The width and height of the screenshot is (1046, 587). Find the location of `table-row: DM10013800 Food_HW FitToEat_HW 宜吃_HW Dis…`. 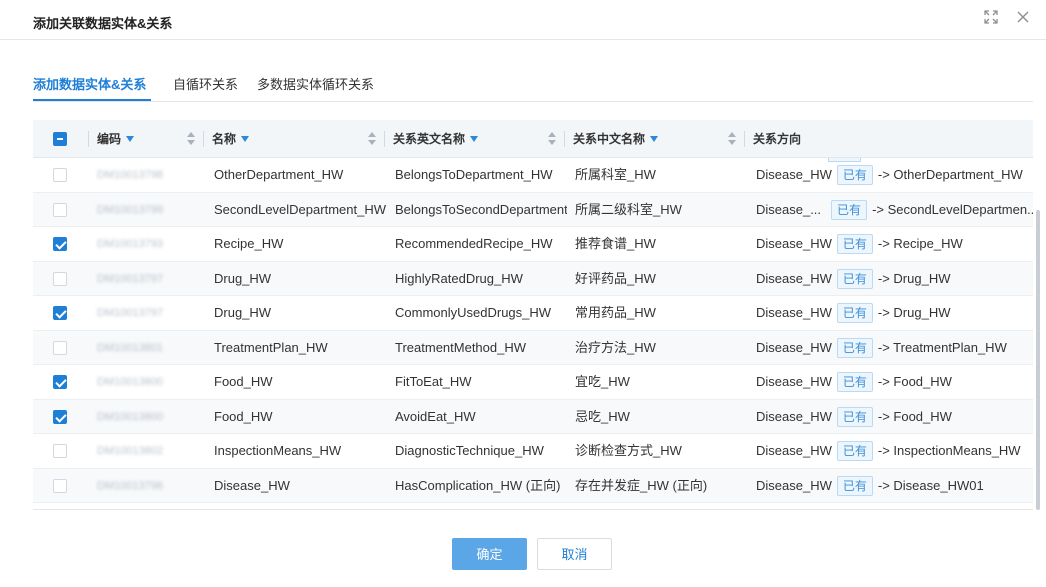

table-row: DM10013800 Food_HW FitToEat_HW 宜吃_HW Dis… is located at coordinates (533, 382).